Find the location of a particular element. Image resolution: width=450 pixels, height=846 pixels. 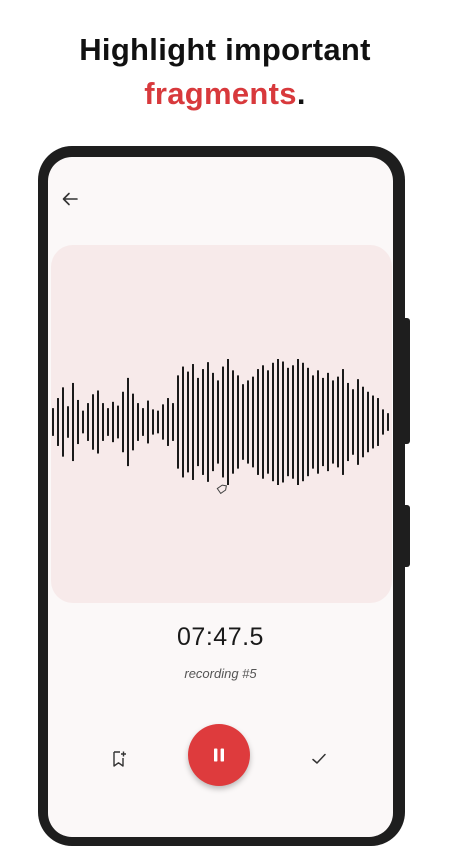

back-button is located at coordinates (70, 199).